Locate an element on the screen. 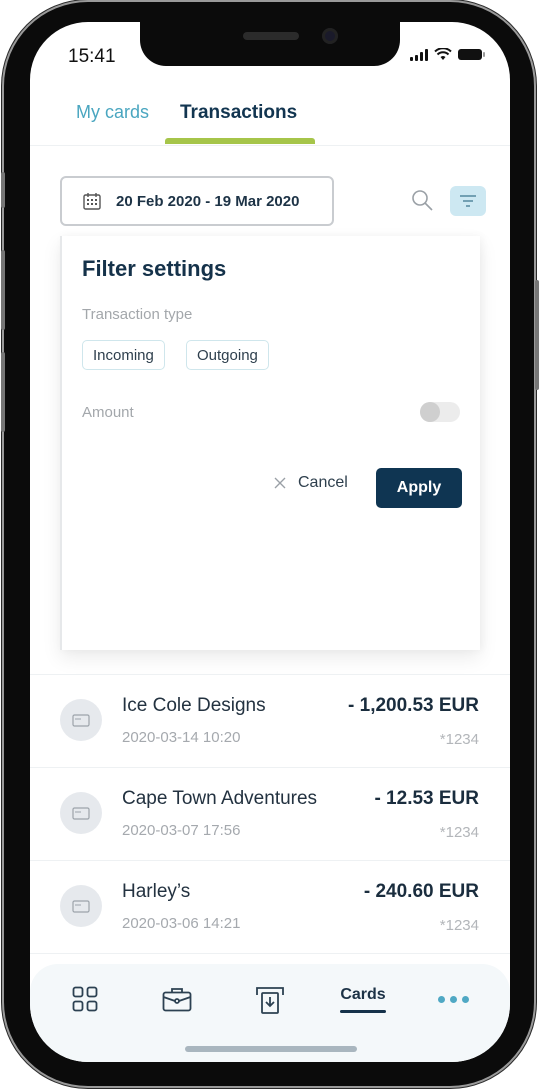 This screenshot has height=1089, width=540. nav-cards: Cards is located at coordinates (363, 999).